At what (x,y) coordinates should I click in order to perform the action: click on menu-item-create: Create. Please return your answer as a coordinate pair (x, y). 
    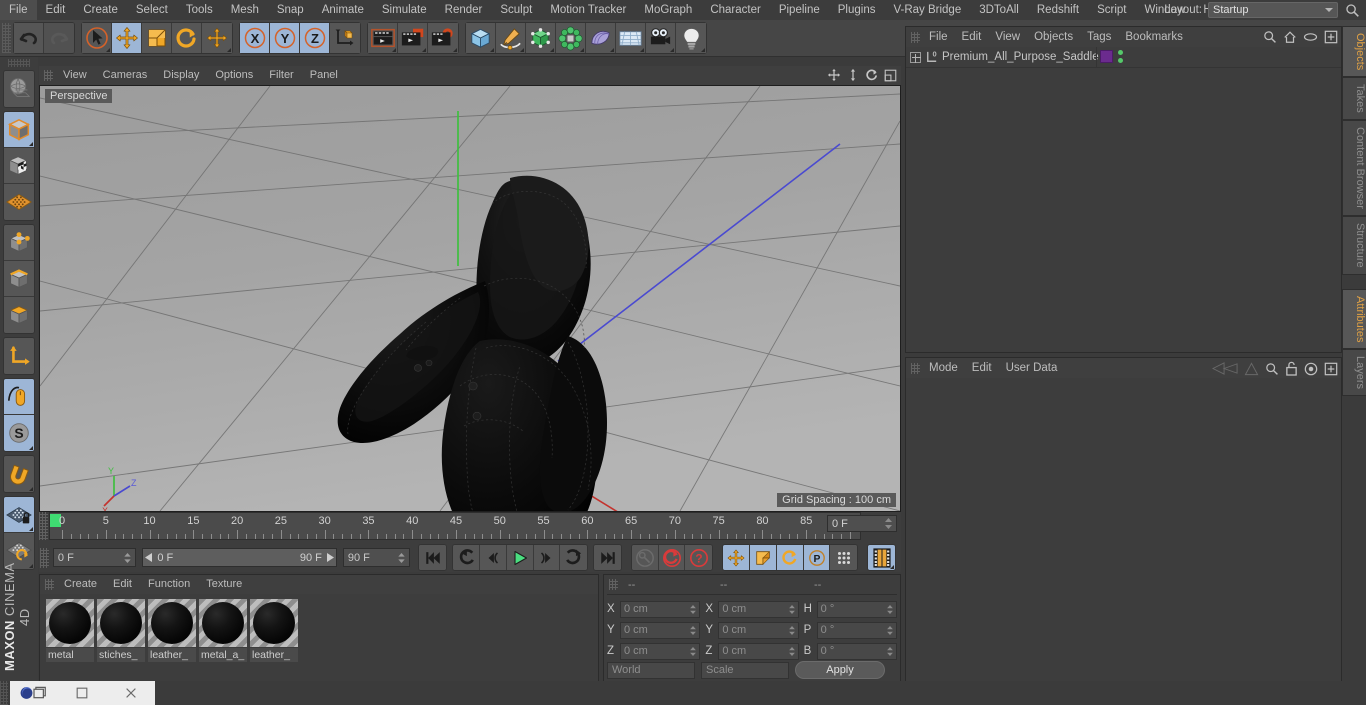
    Looking at the image, I should click on (100, 10).